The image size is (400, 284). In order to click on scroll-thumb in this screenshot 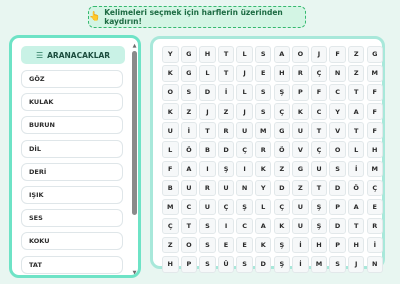, I will do `click(134, 133)`.